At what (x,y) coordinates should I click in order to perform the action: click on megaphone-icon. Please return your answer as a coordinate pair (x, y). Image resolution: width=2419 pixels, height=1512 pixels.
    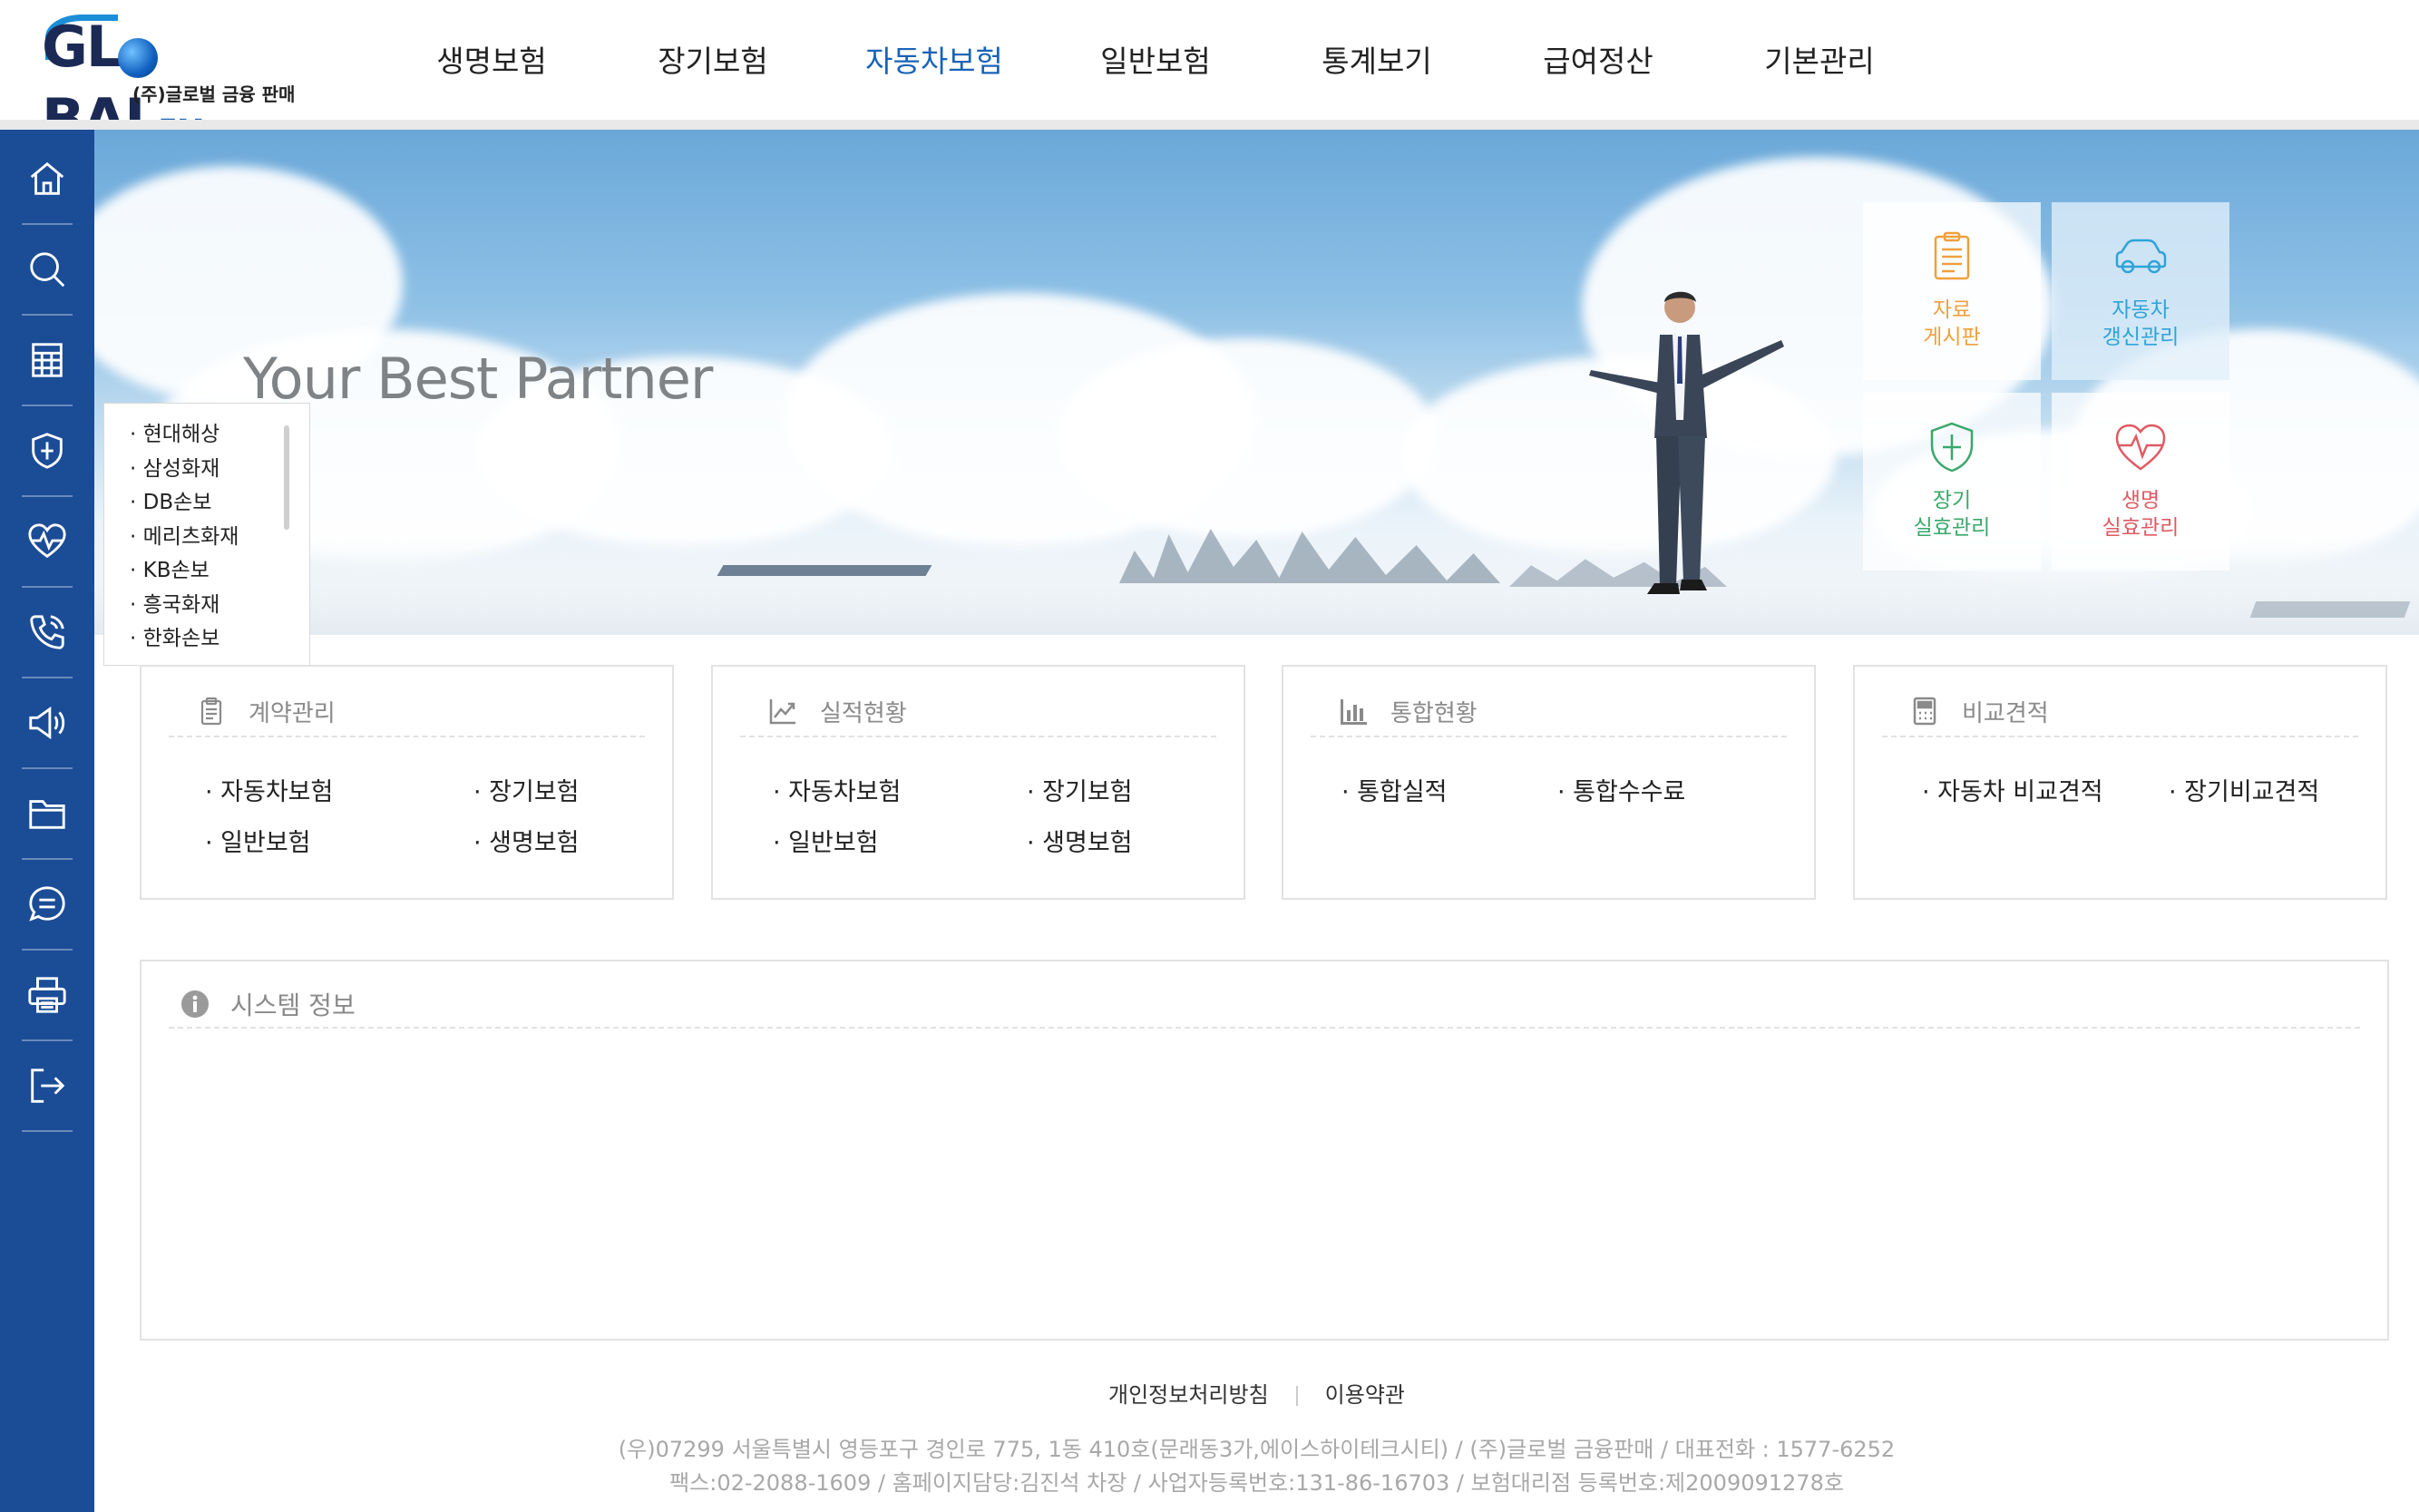
    Looking at the image, I should click on (47, 723).